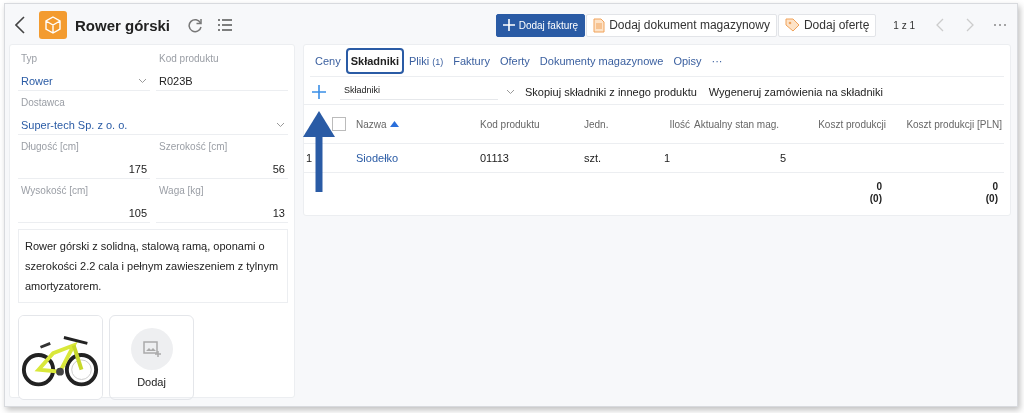 The image size is (1024, 413). I want to click on item-link: Siodełko, so click(416, 158).